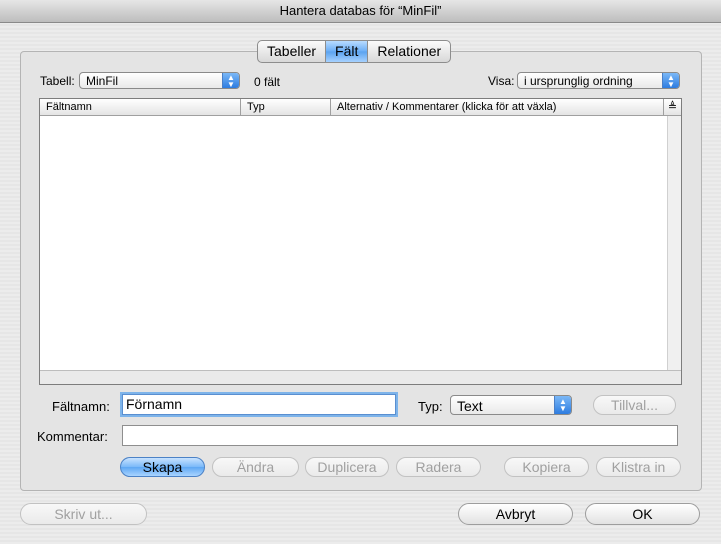 The image size is (721, 544). What do you see at coordinates (81, 406) in the screenshot?
I see `field-name-label: Fältnamn:` at bounding box center [81, 406].